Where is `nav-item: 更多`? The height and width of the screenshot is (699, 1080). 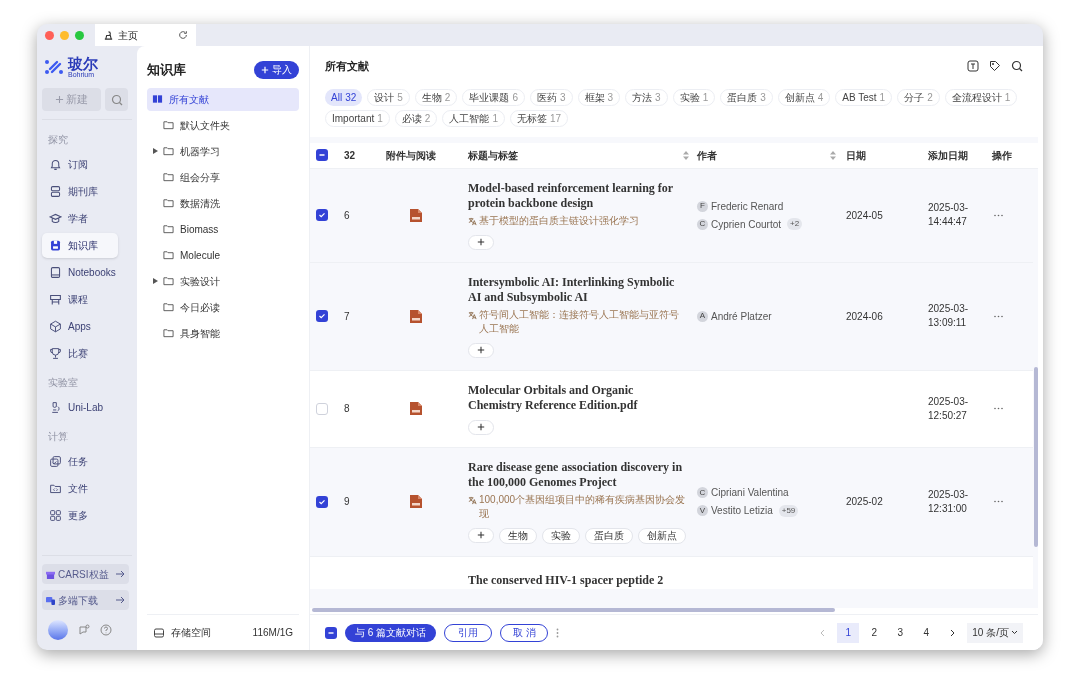
nav-item: 更多 is located at coordinates (87, 515).